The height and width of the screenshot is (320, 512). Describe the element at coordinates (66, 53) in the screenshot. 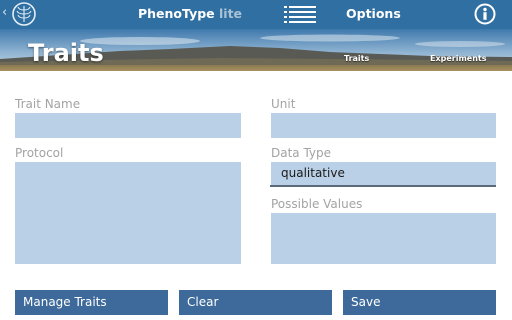

I see `page-title: Traits` at that location.